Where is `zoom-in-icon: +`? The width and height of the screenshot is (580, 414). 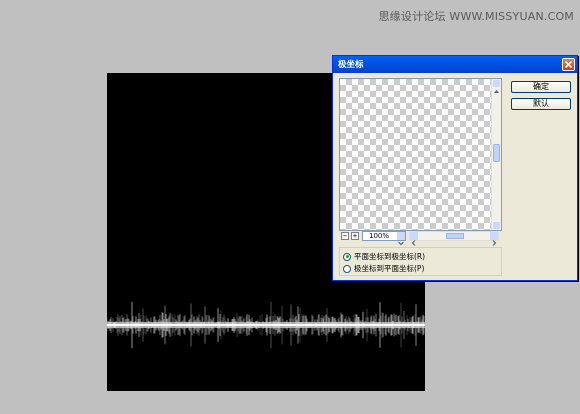
zoom-in-icon: + is located at coordinates (355, 236).